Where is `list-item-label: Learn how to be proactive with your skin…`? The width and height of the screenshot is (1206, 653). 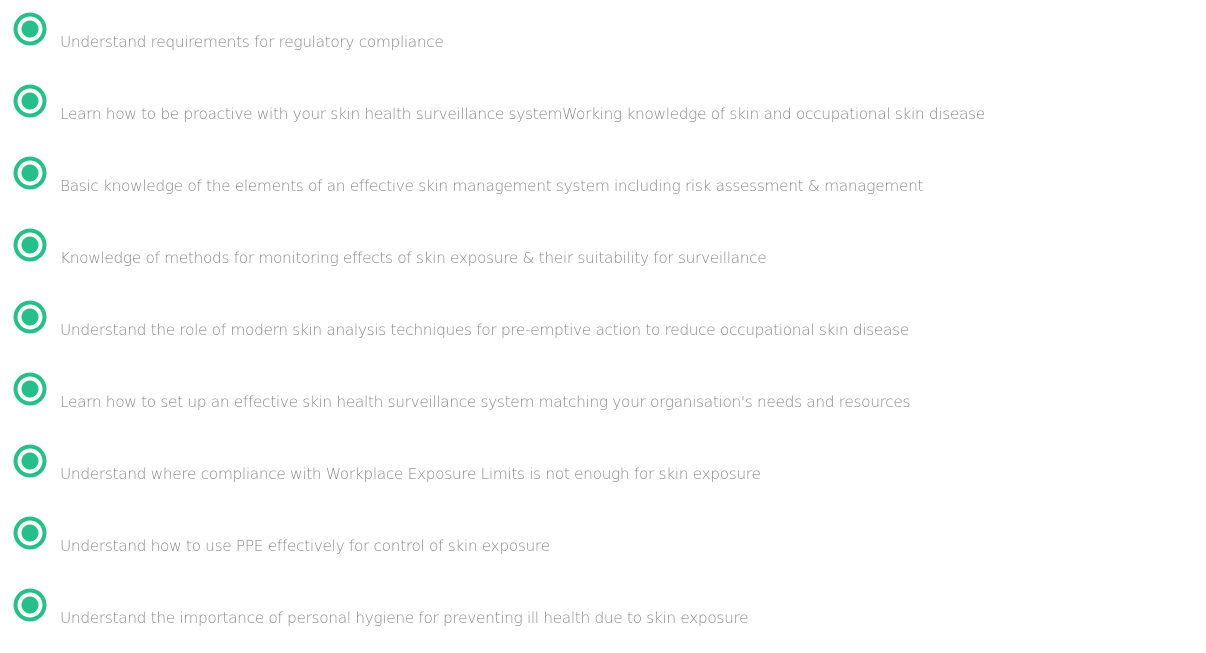 list-item-label: Learn how to be proactive with your skin… is located at coordinates (522, 114).